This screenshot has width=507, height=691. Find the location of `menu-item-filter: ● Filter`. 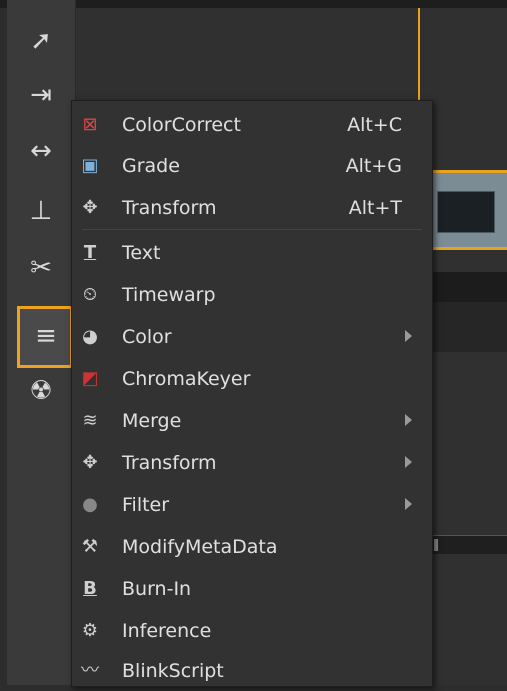

menu-item-filter: ● Filter is located at coordinates (252, 505).